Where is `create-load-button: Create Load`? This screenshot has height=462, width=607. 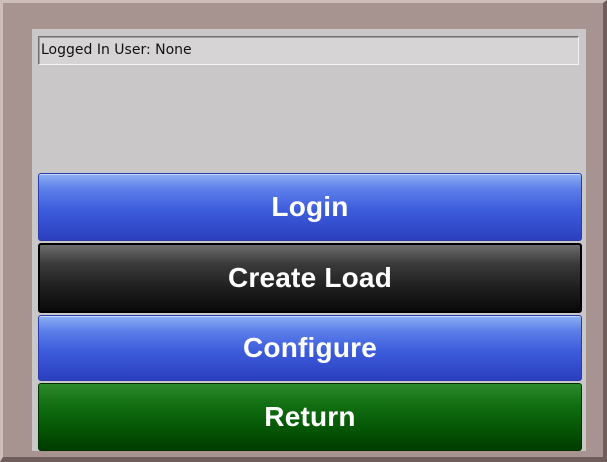
create-load-button: Create Load is located at coordinates (310, 278).